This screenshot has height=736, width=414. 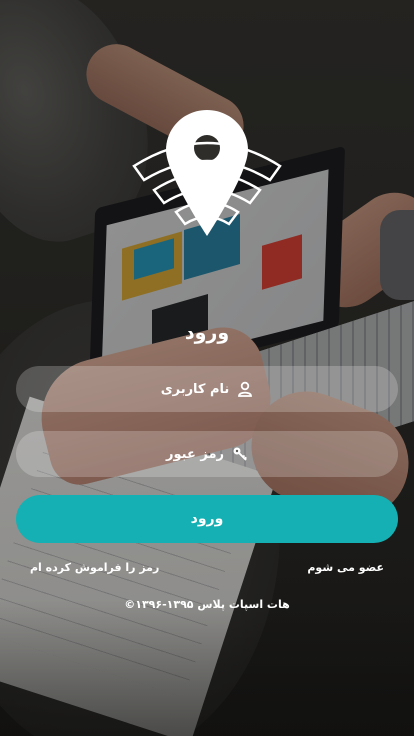 What do you see at coordinates (195, 389) in the screenshot?
I see `username-placeholder: نام کاربری` at bounding box center [195, 389].